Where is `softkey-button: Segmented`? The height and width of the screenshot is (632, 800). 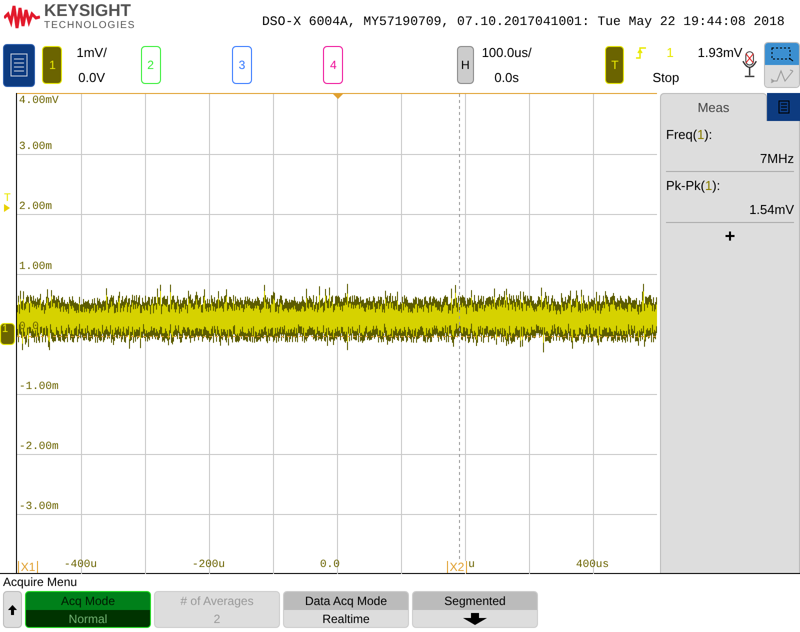
softkey-button: Segmented is located at coordinates (475, 609).